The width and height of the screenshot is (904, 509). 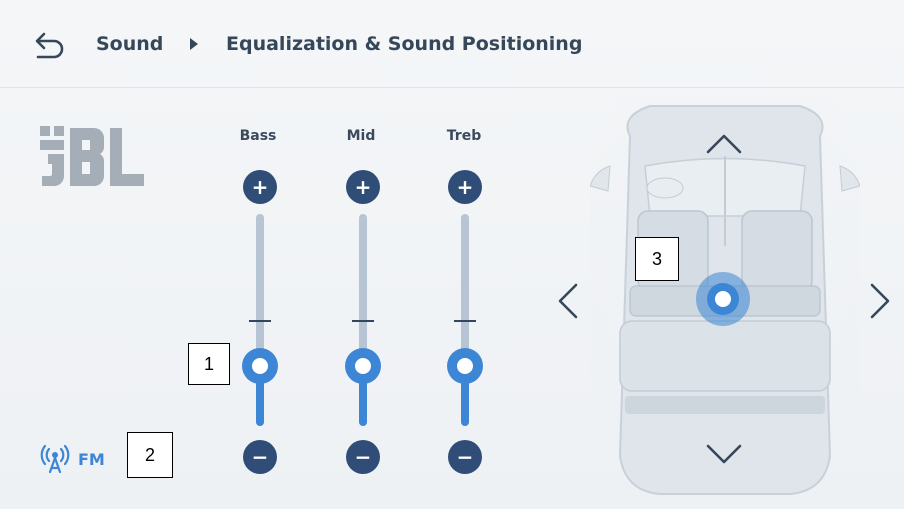 What do you see at coordinates (55, 459) in the screenshot?
I see `radio-broadcast-icon` at bounding box center [55, 459].